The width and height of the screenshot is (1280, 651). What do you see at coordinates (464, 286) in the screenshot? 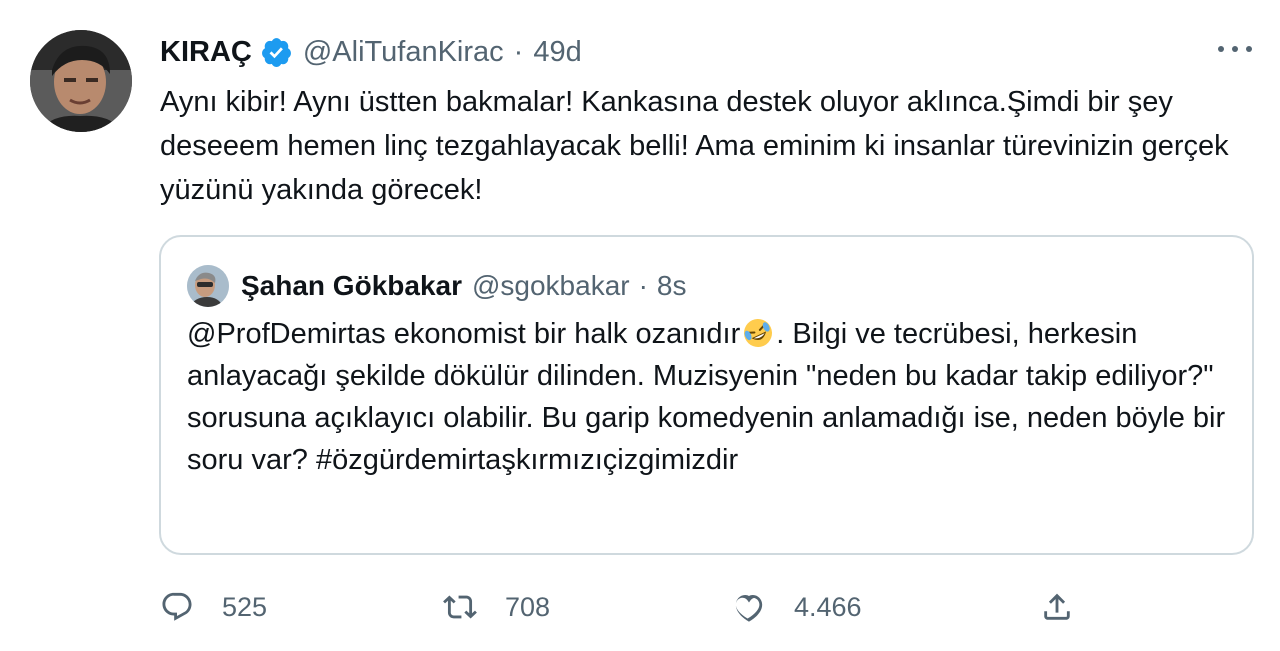
I see `quoted-tweet-header: Şahan Gökbakar @sgokbakar · 8s` at bounding box center [464, 286].